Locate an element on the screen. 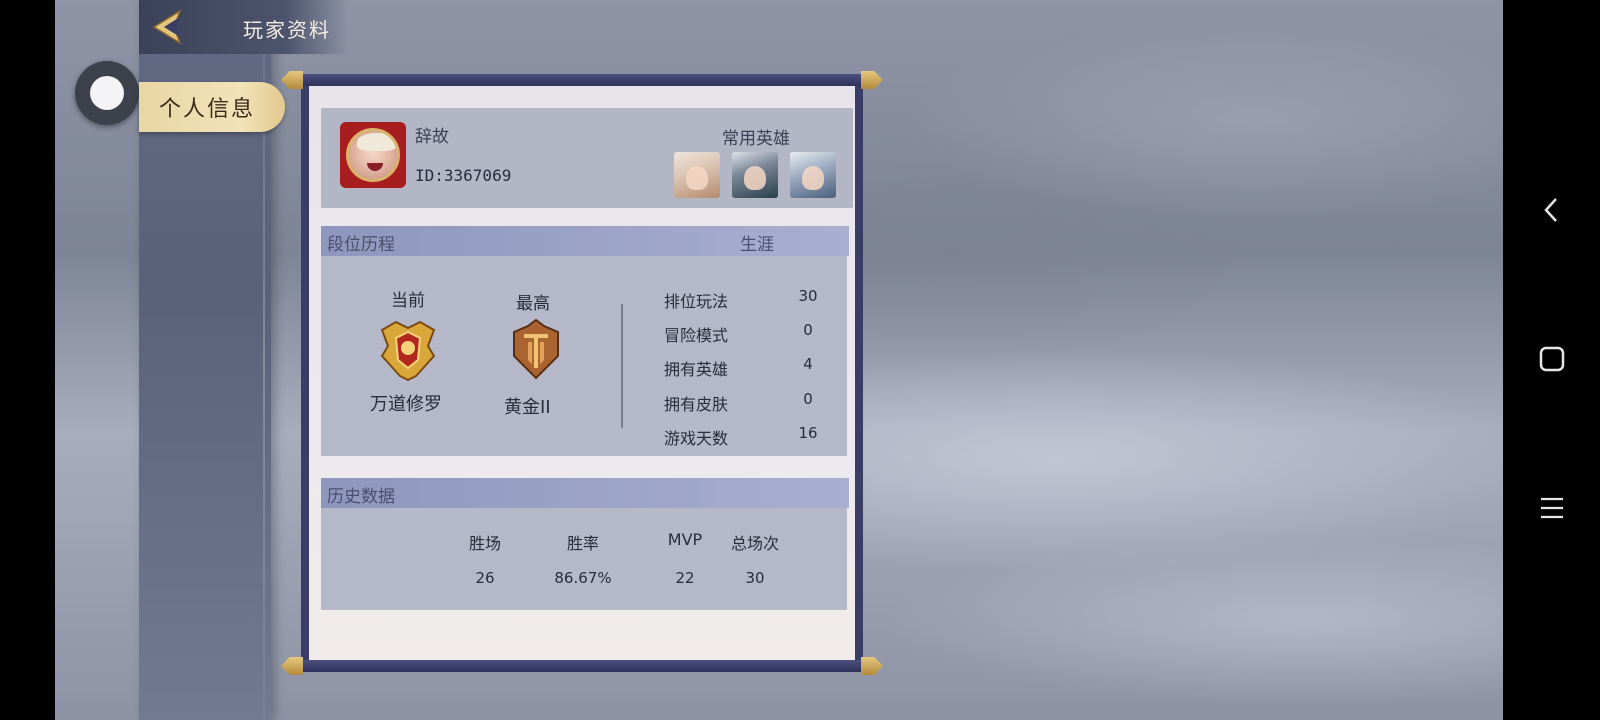 This screenshot has width=1600, height=720. assistive-touch-button is located at coordinates (107, 93).